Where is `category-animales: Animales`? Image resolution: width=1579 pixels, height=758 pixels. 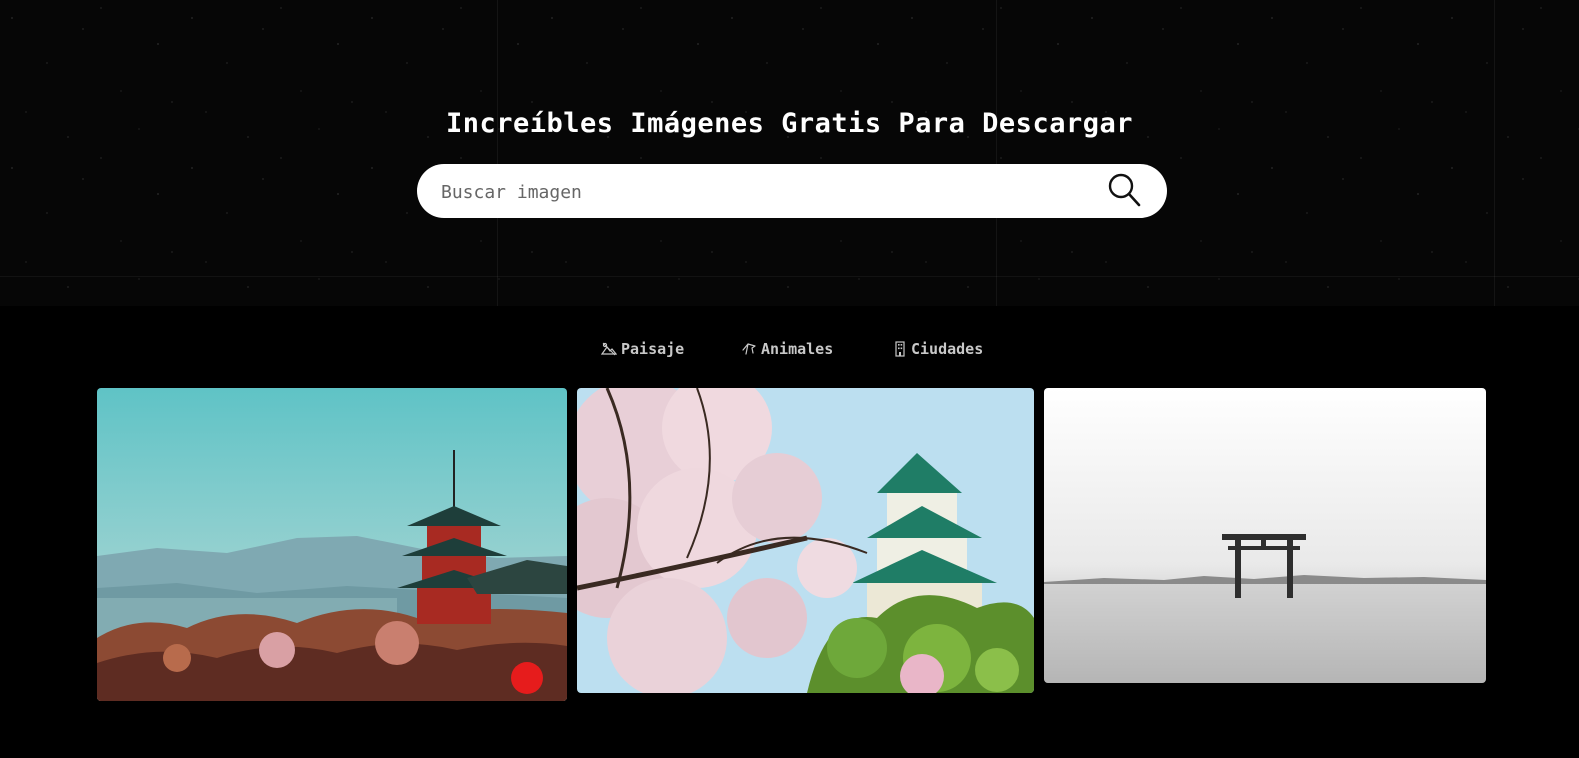 category-animales: Animales is located at coordinates (787, 349).